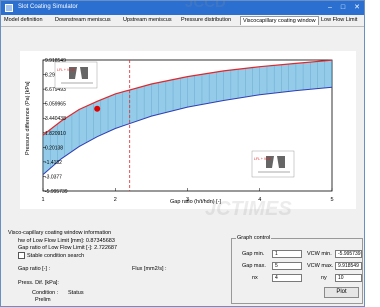 This screenshot has height=307, width=380. What do you see at coordinates (21, 255) in the screenshot?
I see `stable-condition-checkbox` at bounding box center [21, 255].